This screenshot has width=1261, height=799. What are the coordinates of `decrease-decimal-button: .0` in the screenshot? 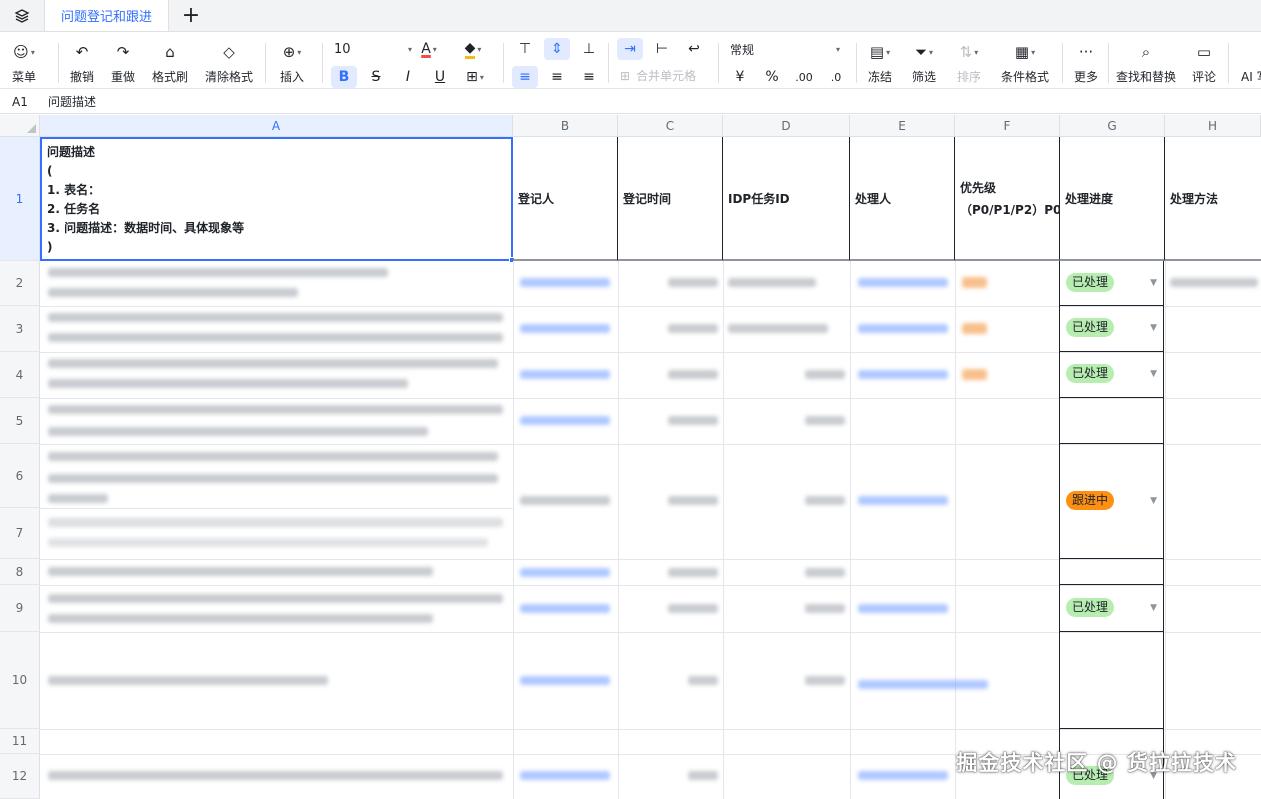 It's located at (836, 77).